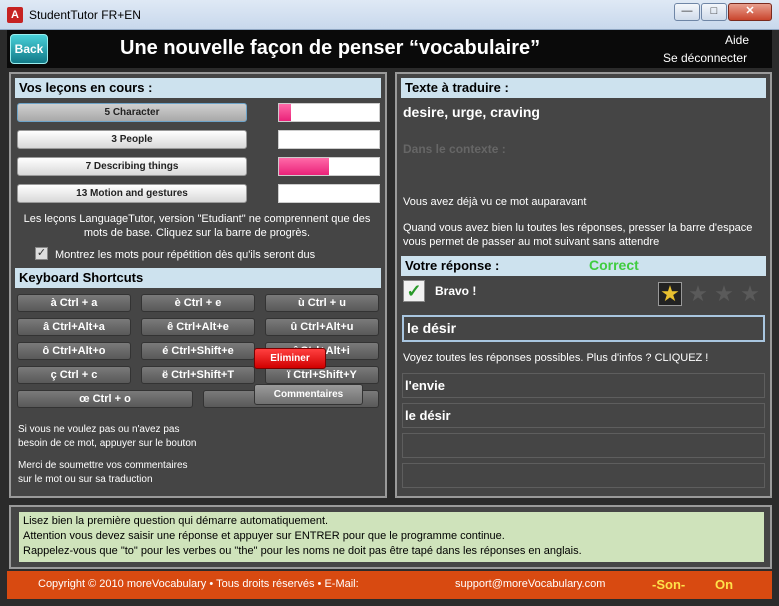  Describe the element at coordinates (132, 166) in the screenshot. I see `lesson-button: 7 Describing things` at that location.